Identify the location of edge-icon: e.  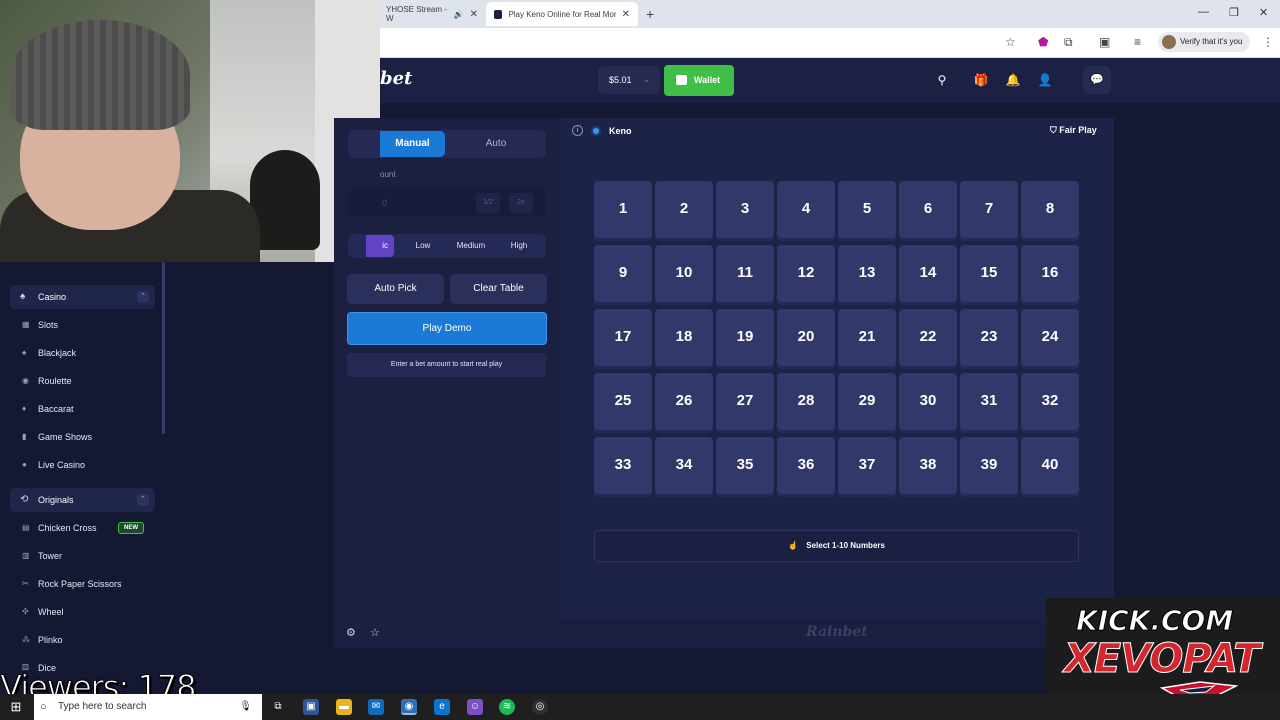
(442, 707).